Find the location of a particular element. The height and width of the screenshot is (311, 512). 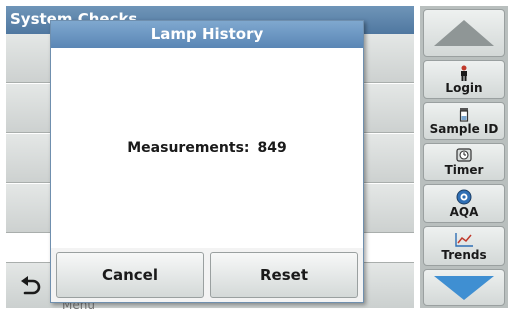

timer-icon is located at coordinates (464, 155).